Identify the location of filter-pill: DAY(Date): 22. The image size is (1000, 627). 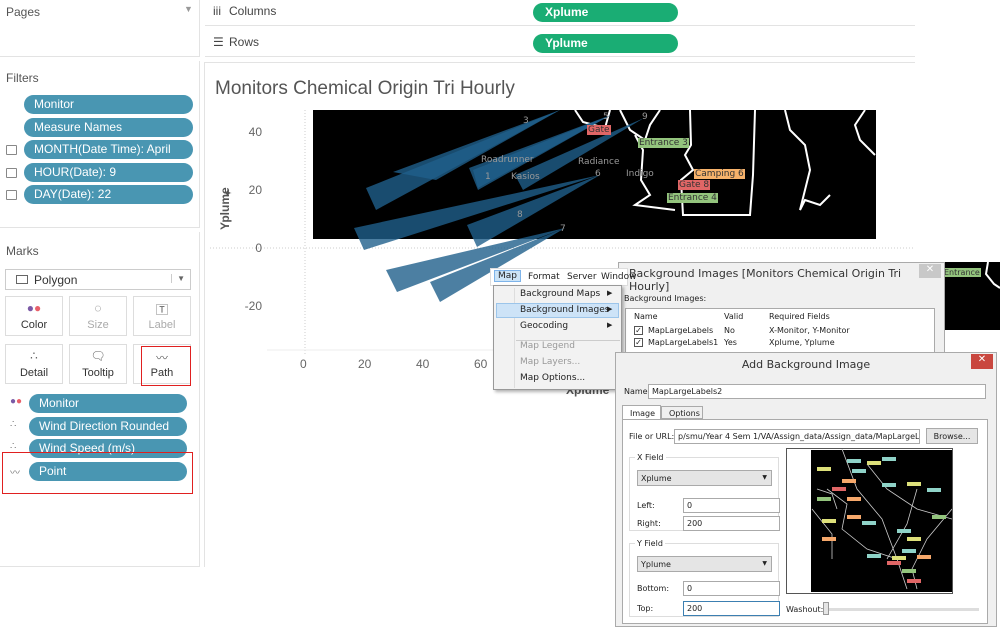
(108, 194).